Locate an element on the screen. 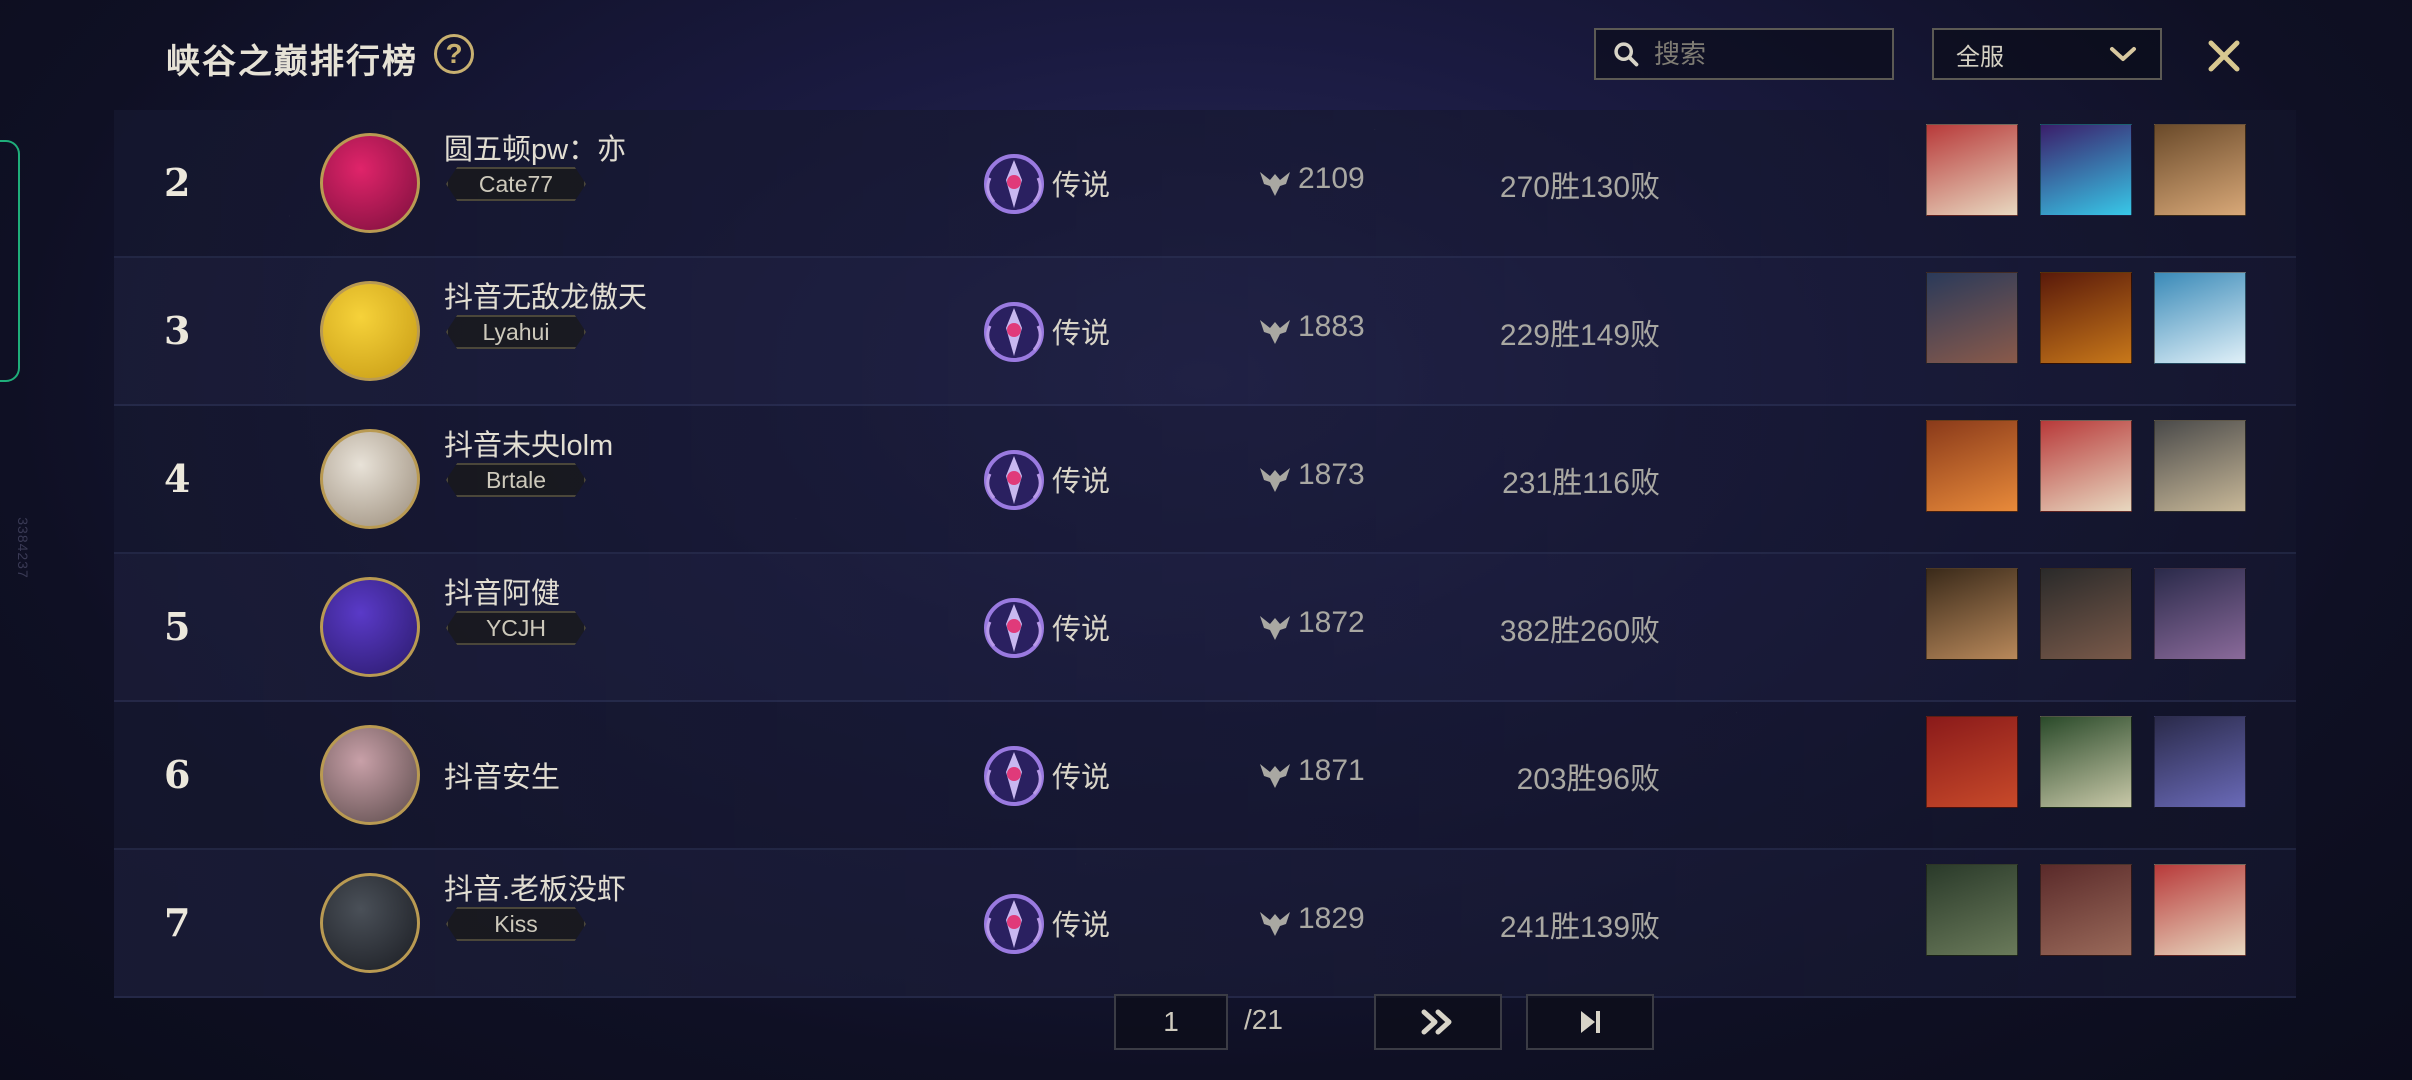 The image size is (2412, 1080). player-name: 抖音阿健 is located at coordinates (502, 594).